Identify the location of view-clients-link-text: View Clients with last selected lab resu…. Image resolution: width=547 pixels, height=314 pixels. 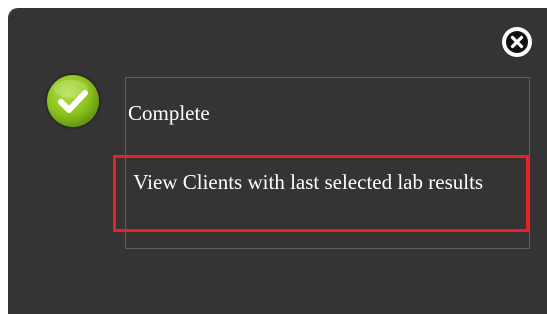
(328, 182).